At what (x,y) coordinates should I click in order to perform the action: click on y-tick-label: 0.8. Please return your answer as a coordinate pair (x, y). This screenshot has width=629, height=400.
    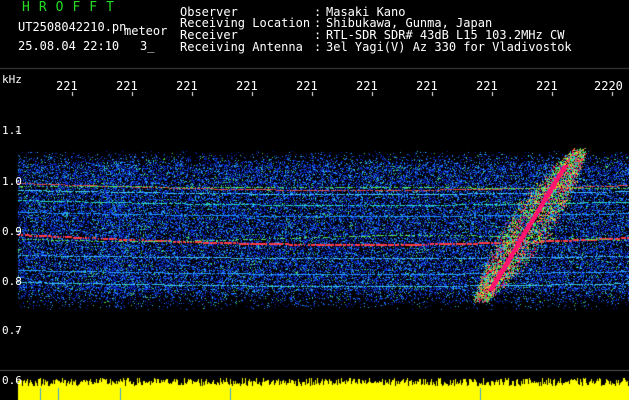
    Looking at the image, I should click on (12, 281).